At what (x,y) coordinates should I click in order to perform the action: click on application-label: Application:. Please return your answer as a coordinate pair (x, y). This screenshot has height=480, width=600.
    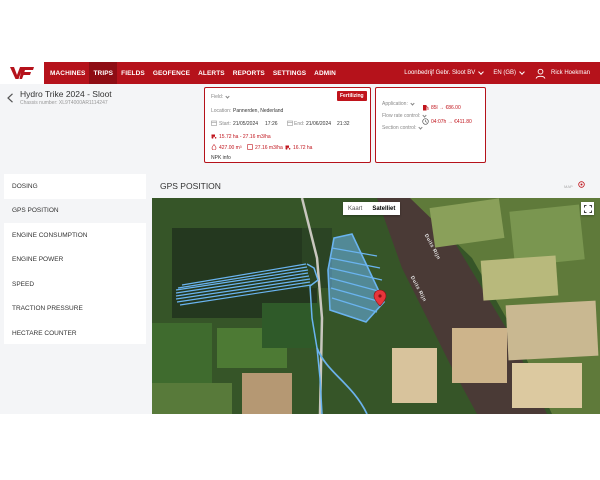
    Looking at the image, I should click on (395, 104).